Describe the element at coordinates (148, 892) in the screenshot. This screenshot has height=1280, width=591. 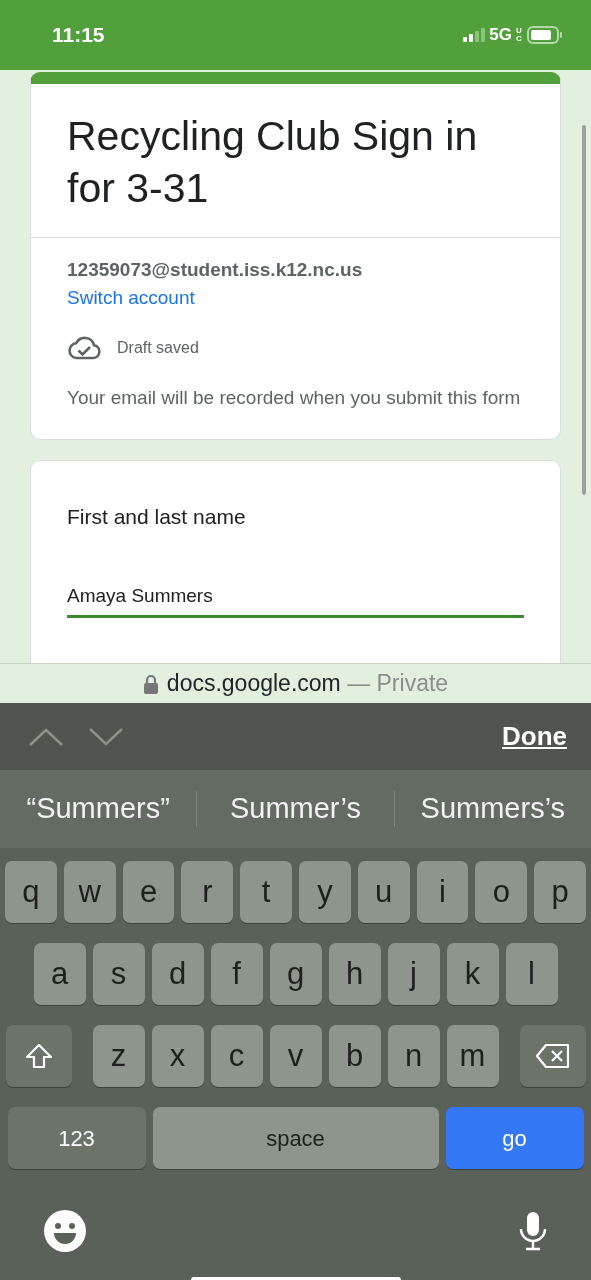
I see `keyboard-key: e` at that location.